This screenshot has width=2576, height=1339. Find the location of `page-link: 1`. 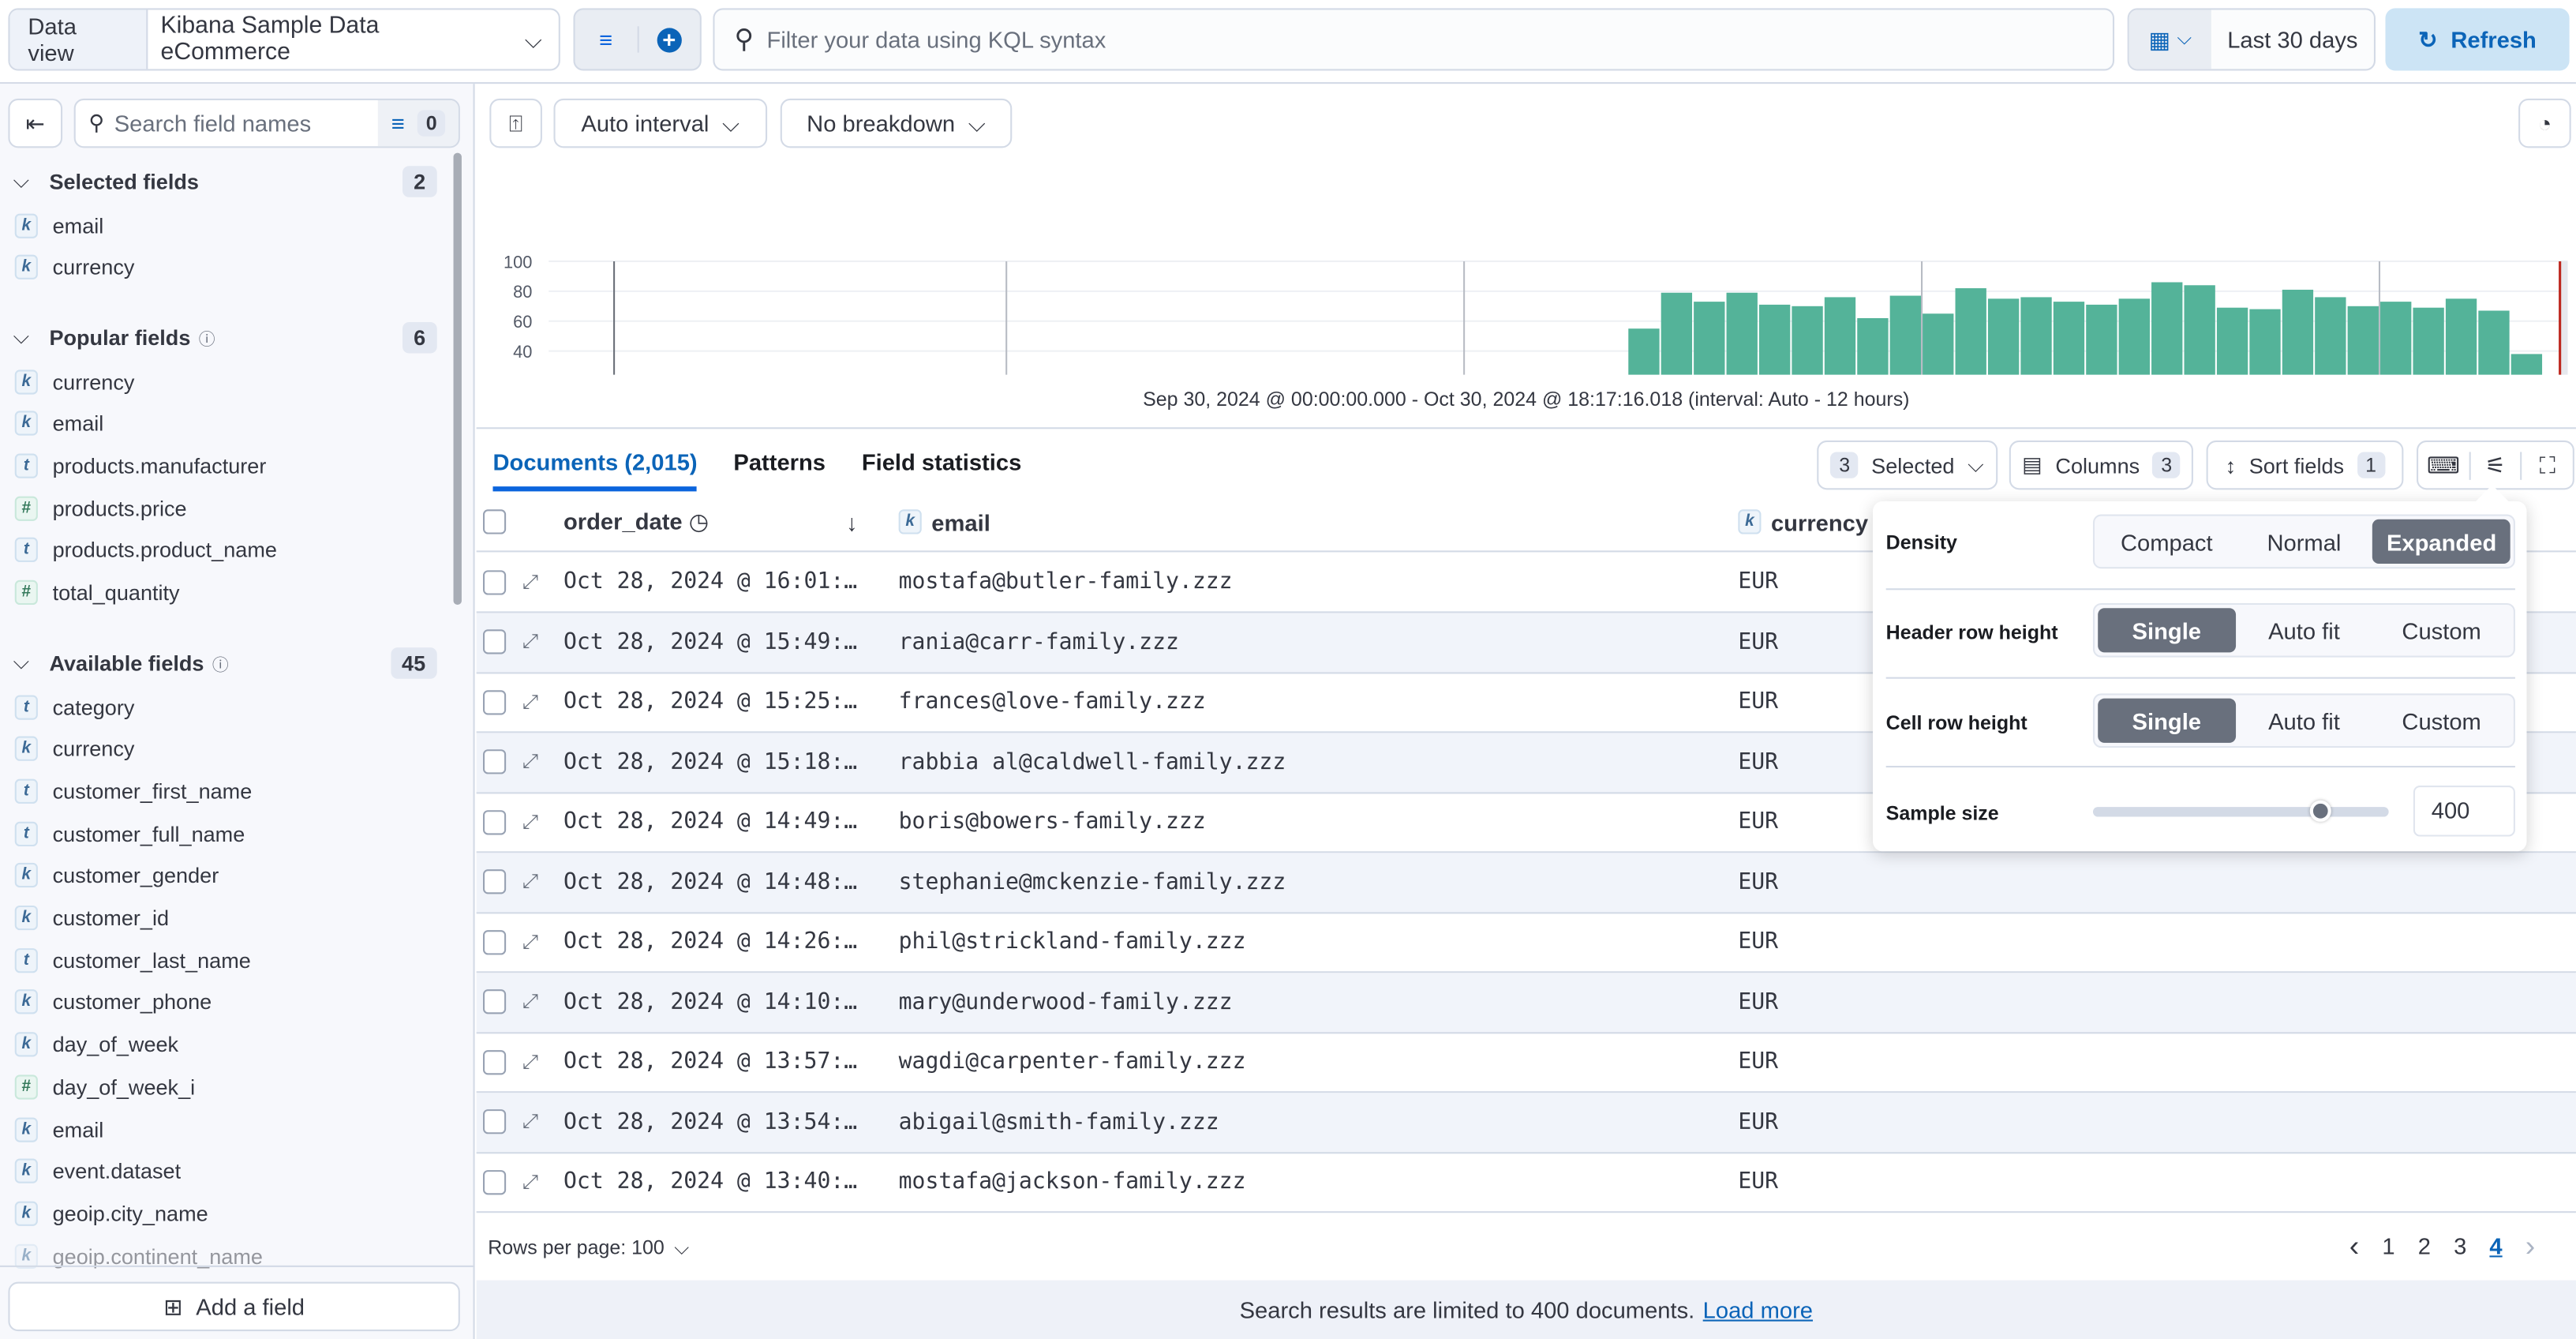

page-link: 1 is located at coordinates (2388, 1245).